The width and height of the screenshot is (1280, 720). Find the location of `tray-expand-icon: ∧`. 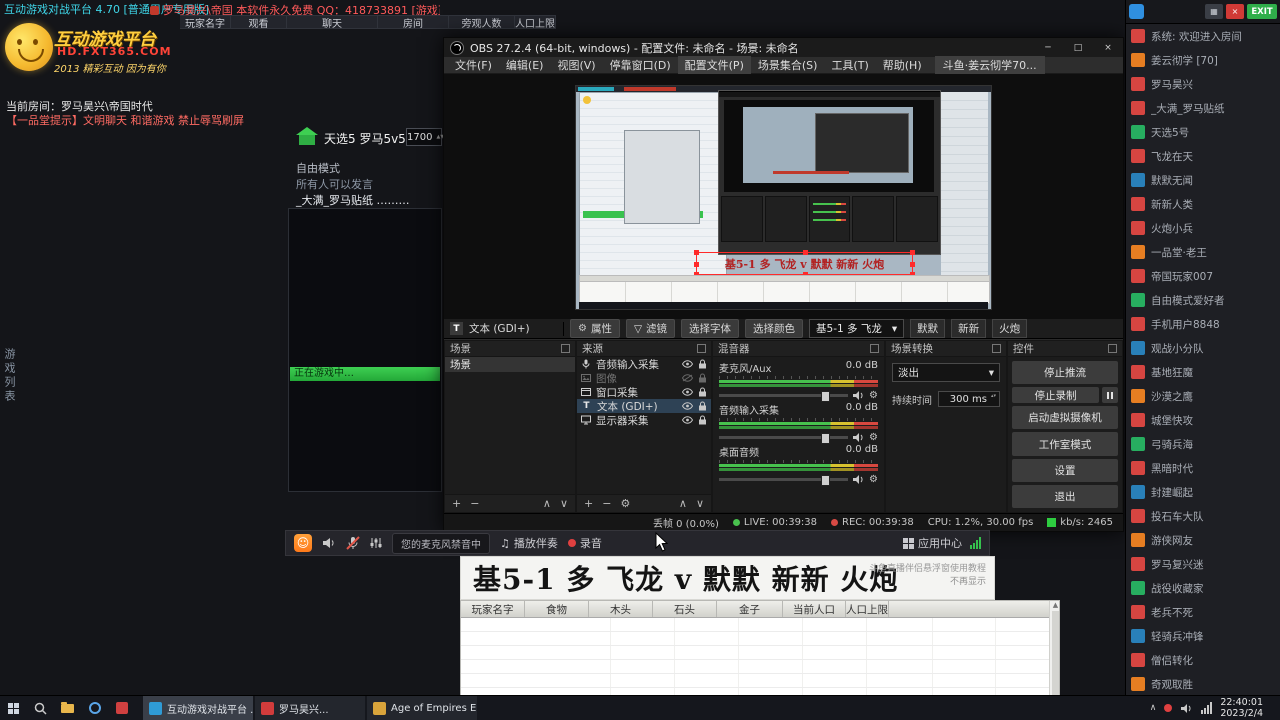

tray-expand-icon: ∧ is located at coordinates (1153, 708).